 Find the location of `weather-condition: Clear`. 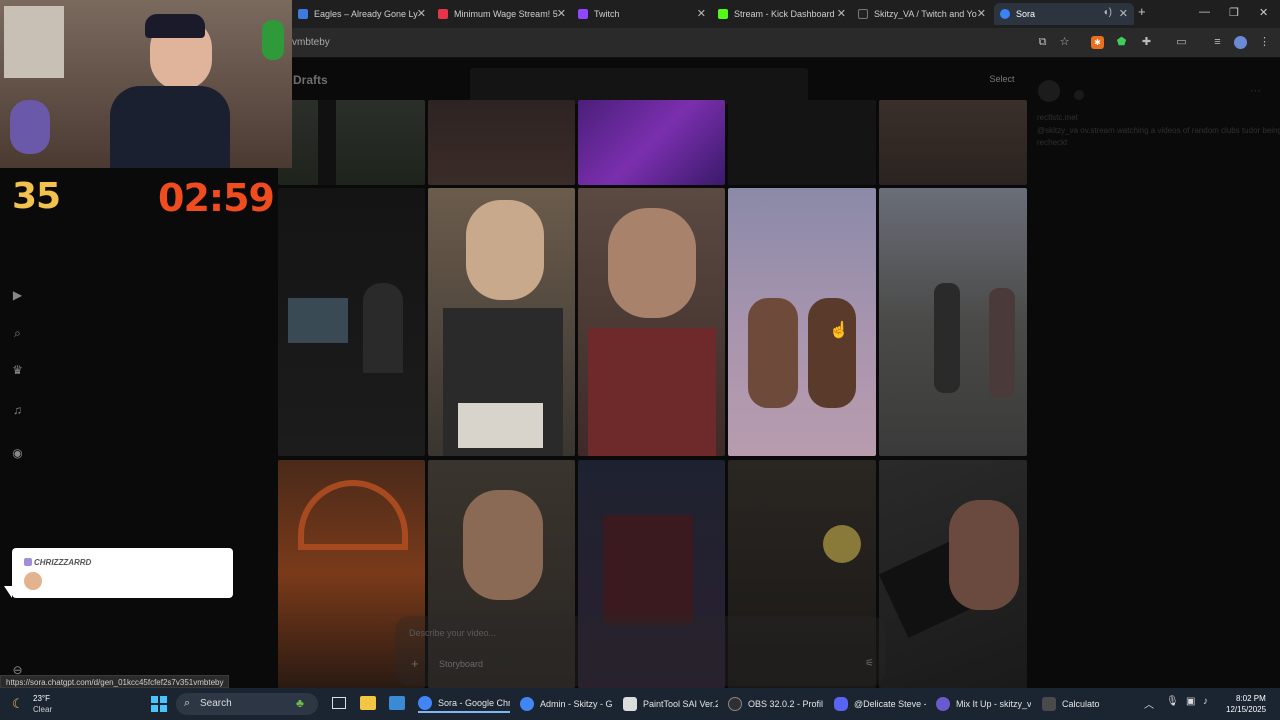

weather-condition: Clear is located at coordinates (42, 709).